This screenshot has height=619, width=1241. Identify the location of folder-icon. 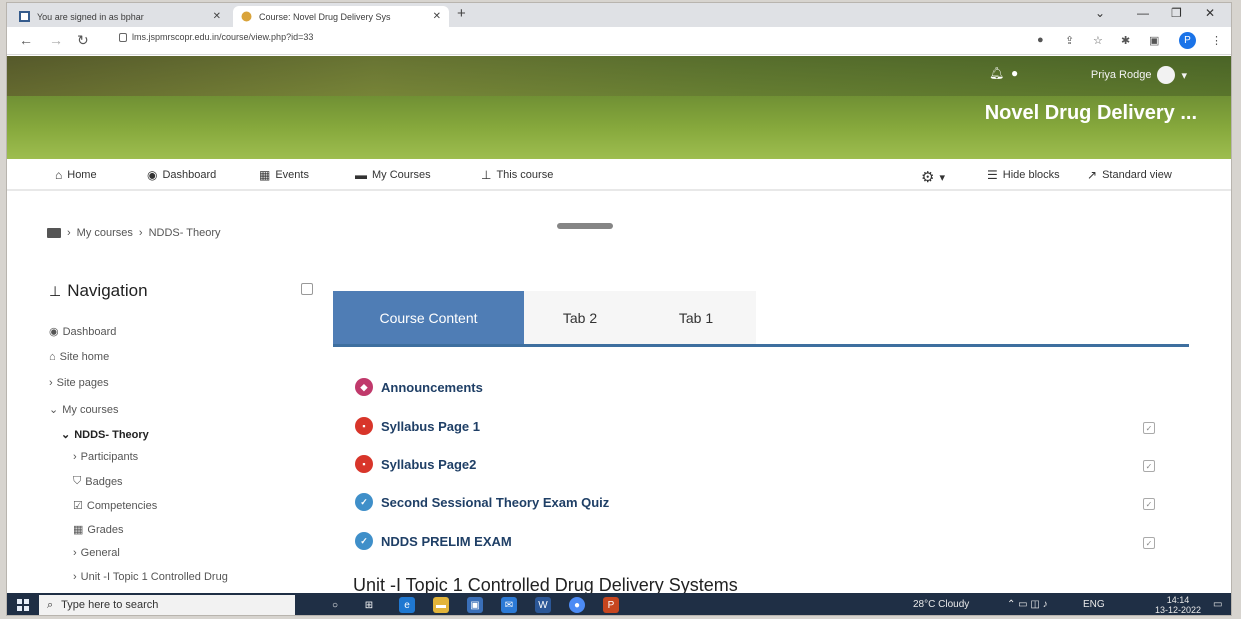
(54, 233).